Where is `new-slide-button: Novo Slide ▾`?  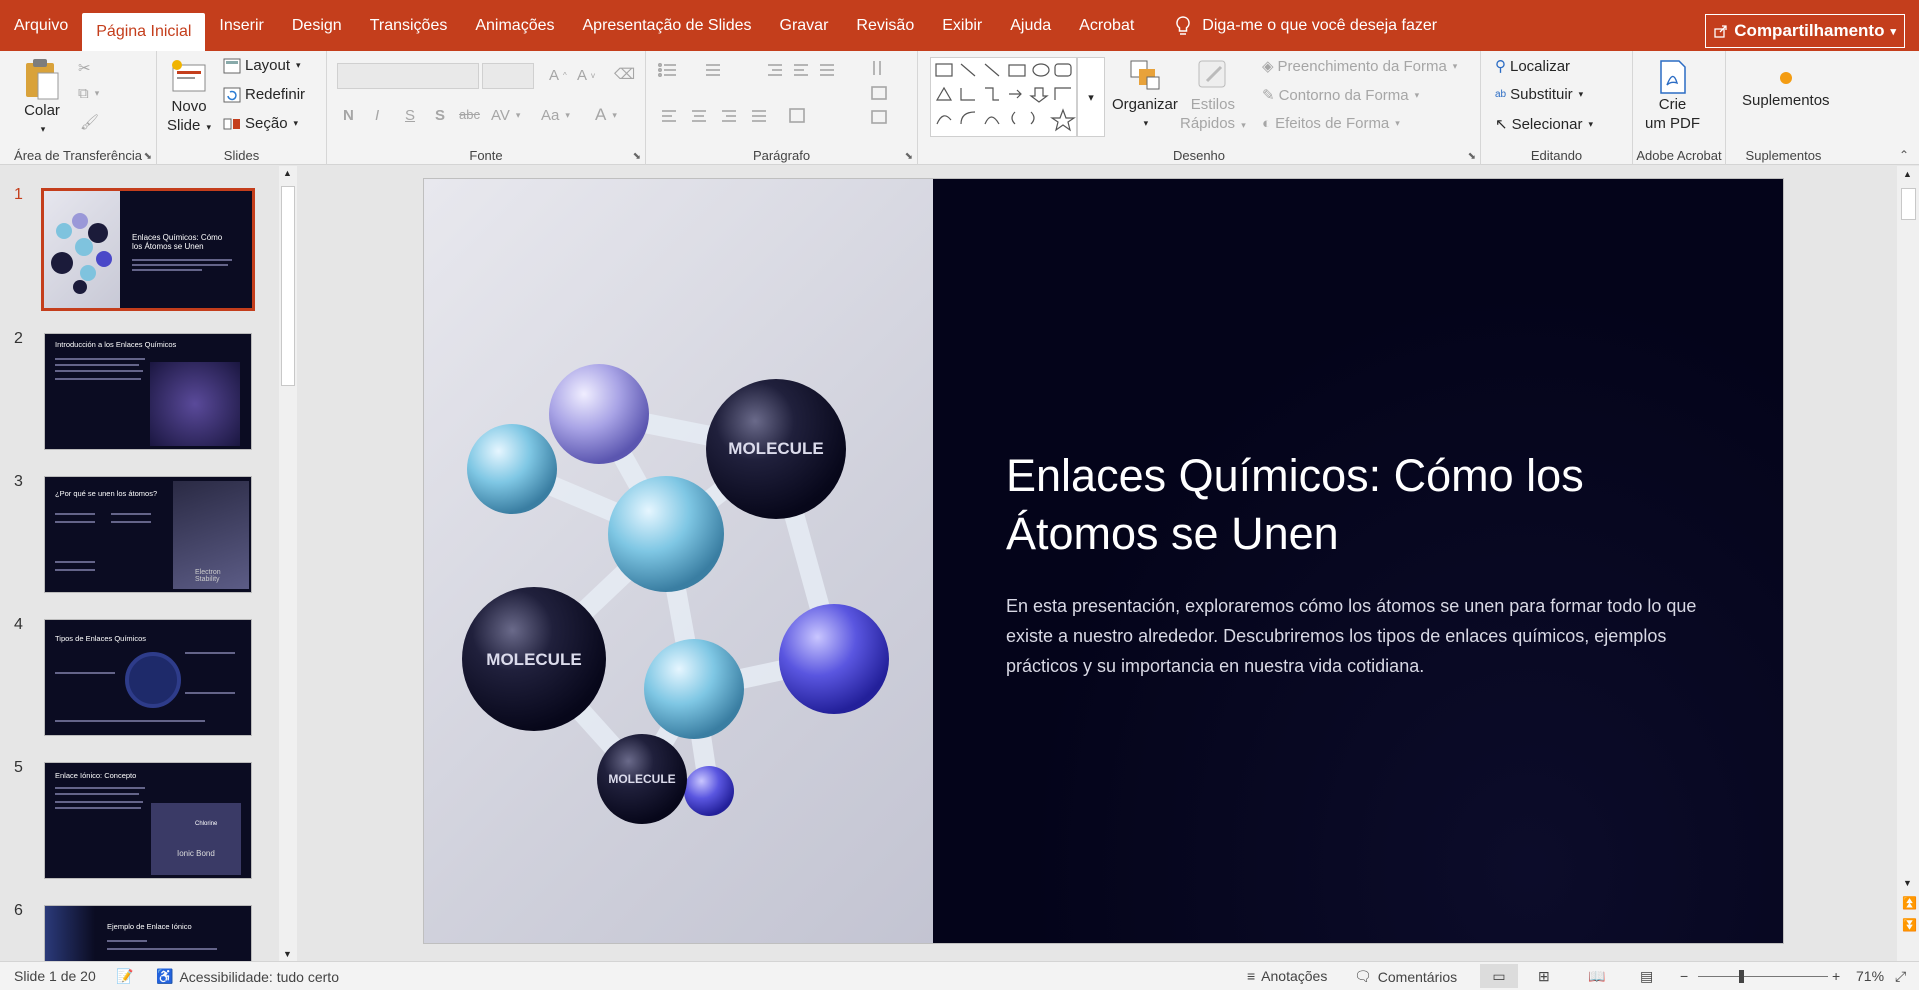
new-slide-button: Novo Slide ▾ is located at coordinates (189, 97).